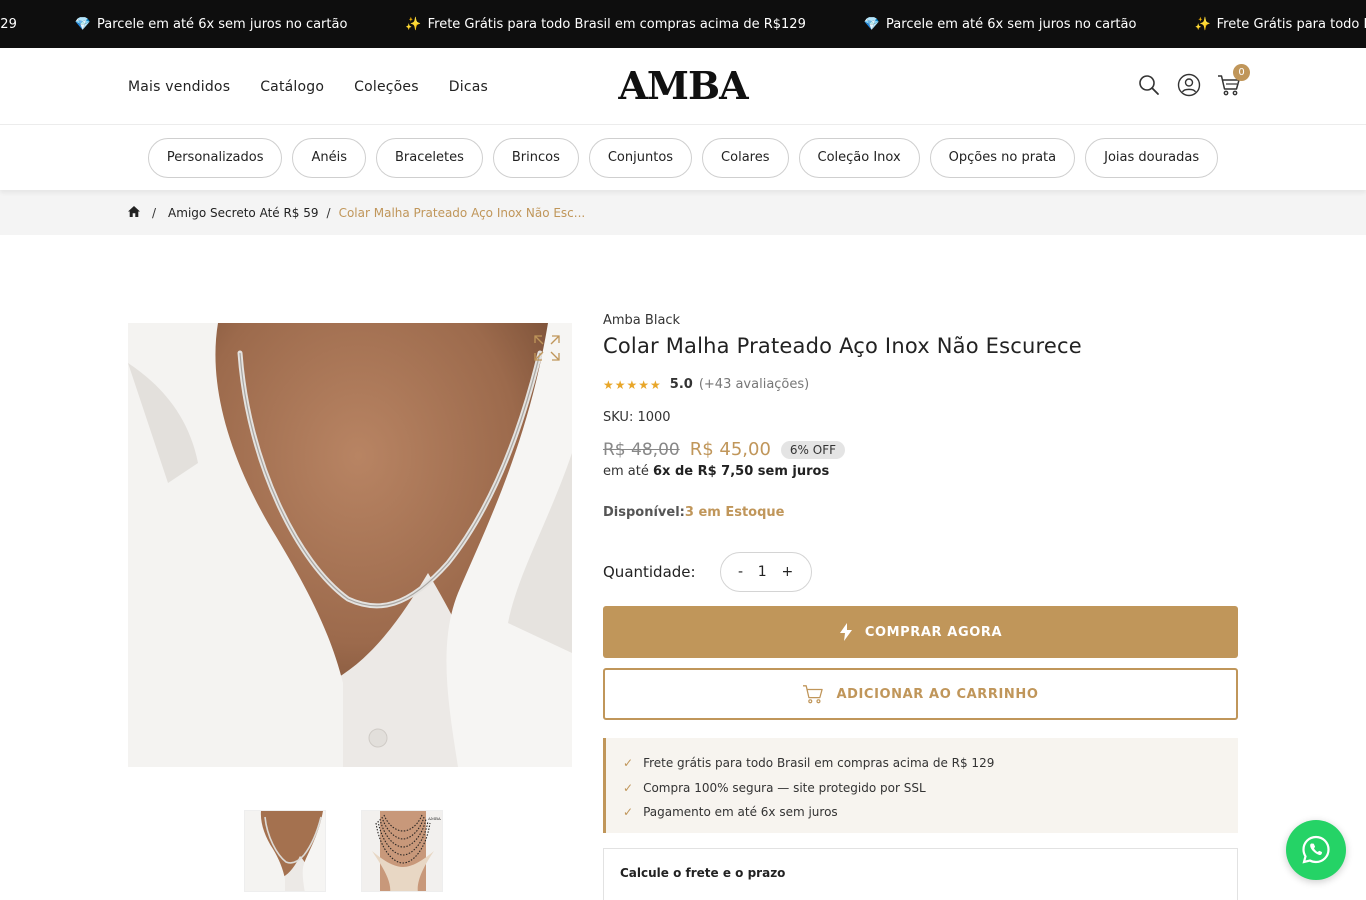 Image resolution: width=1366 pixels, height=900 pixels. What do you see at coordinates (292, 87) in the screenshot?
I see `nav-link-catalogo: Catálogo` at bounding box center [292, 87].